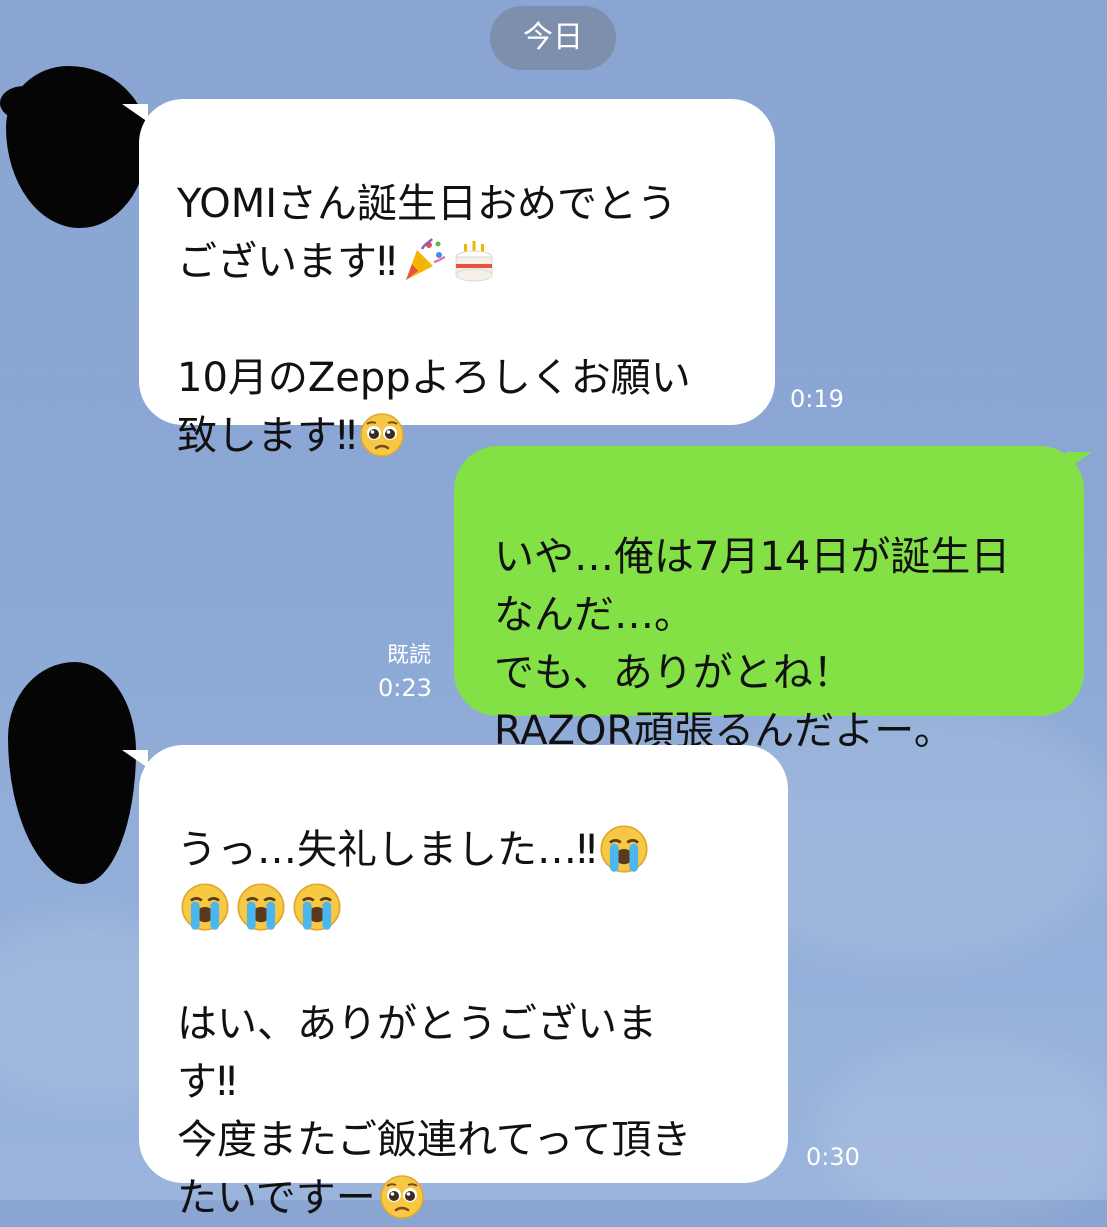  What do you see at coordinates (673, 673) in the screenshot?
I see `message-text: でも、ありがとね！` at bounding box center [673, 673].